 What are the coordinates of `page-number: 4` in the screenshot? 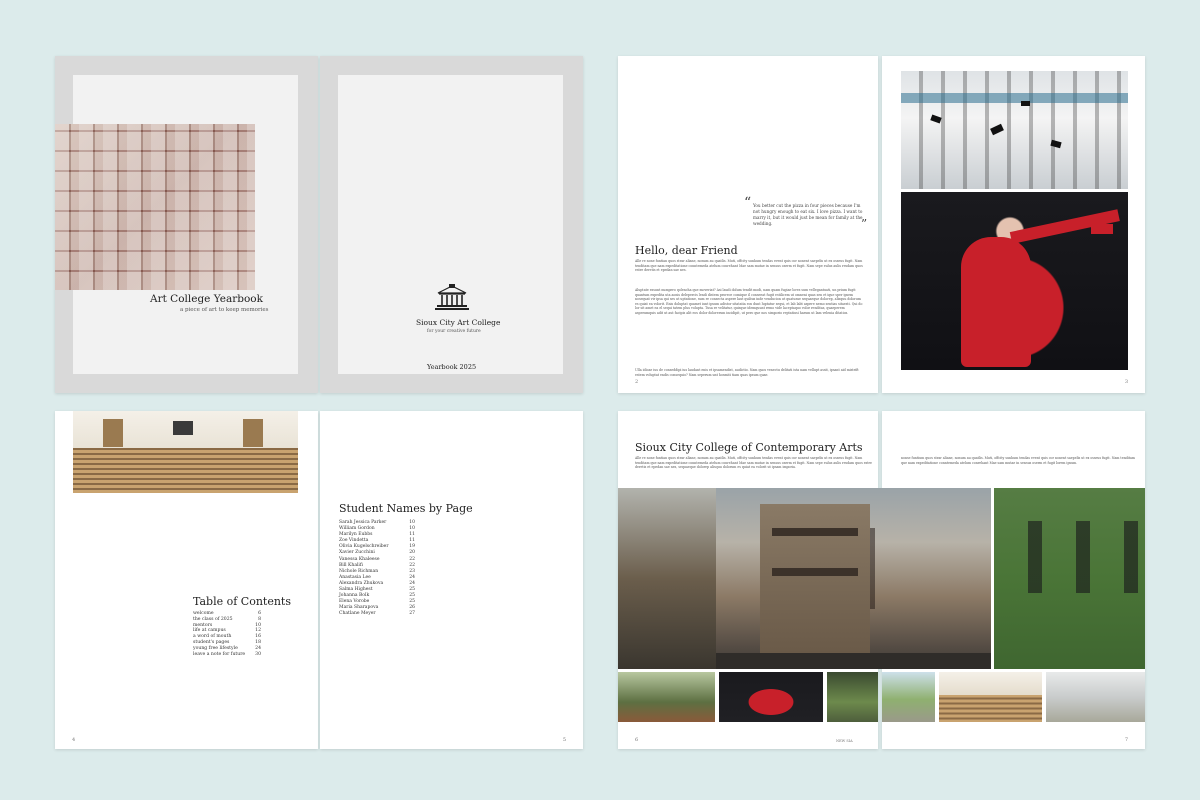 It's located at (74, 740).